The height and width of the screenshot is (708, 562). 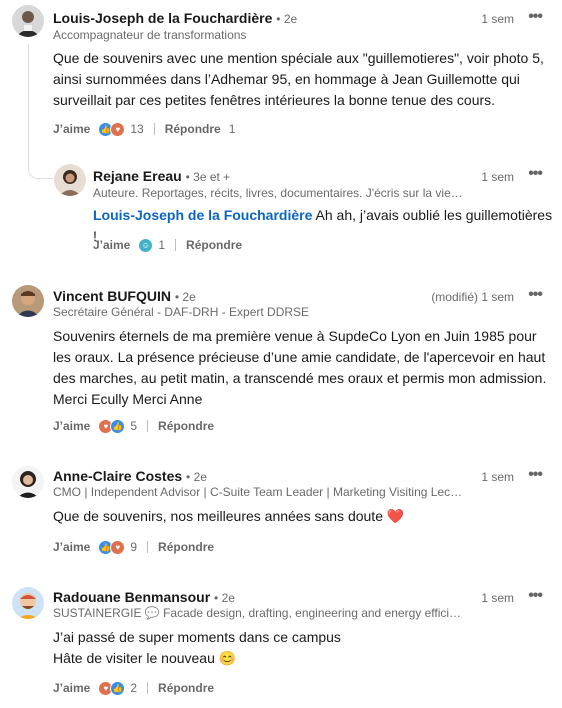 I want to click on comment-actions: J’aime 👍 ♥ 9 Répondre, so click(x=133, y=547).